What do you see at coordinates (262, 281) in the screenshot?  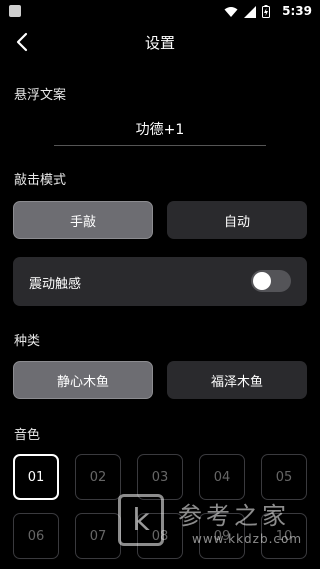 I see `toggle-knob` at bounding box center [262, 281].